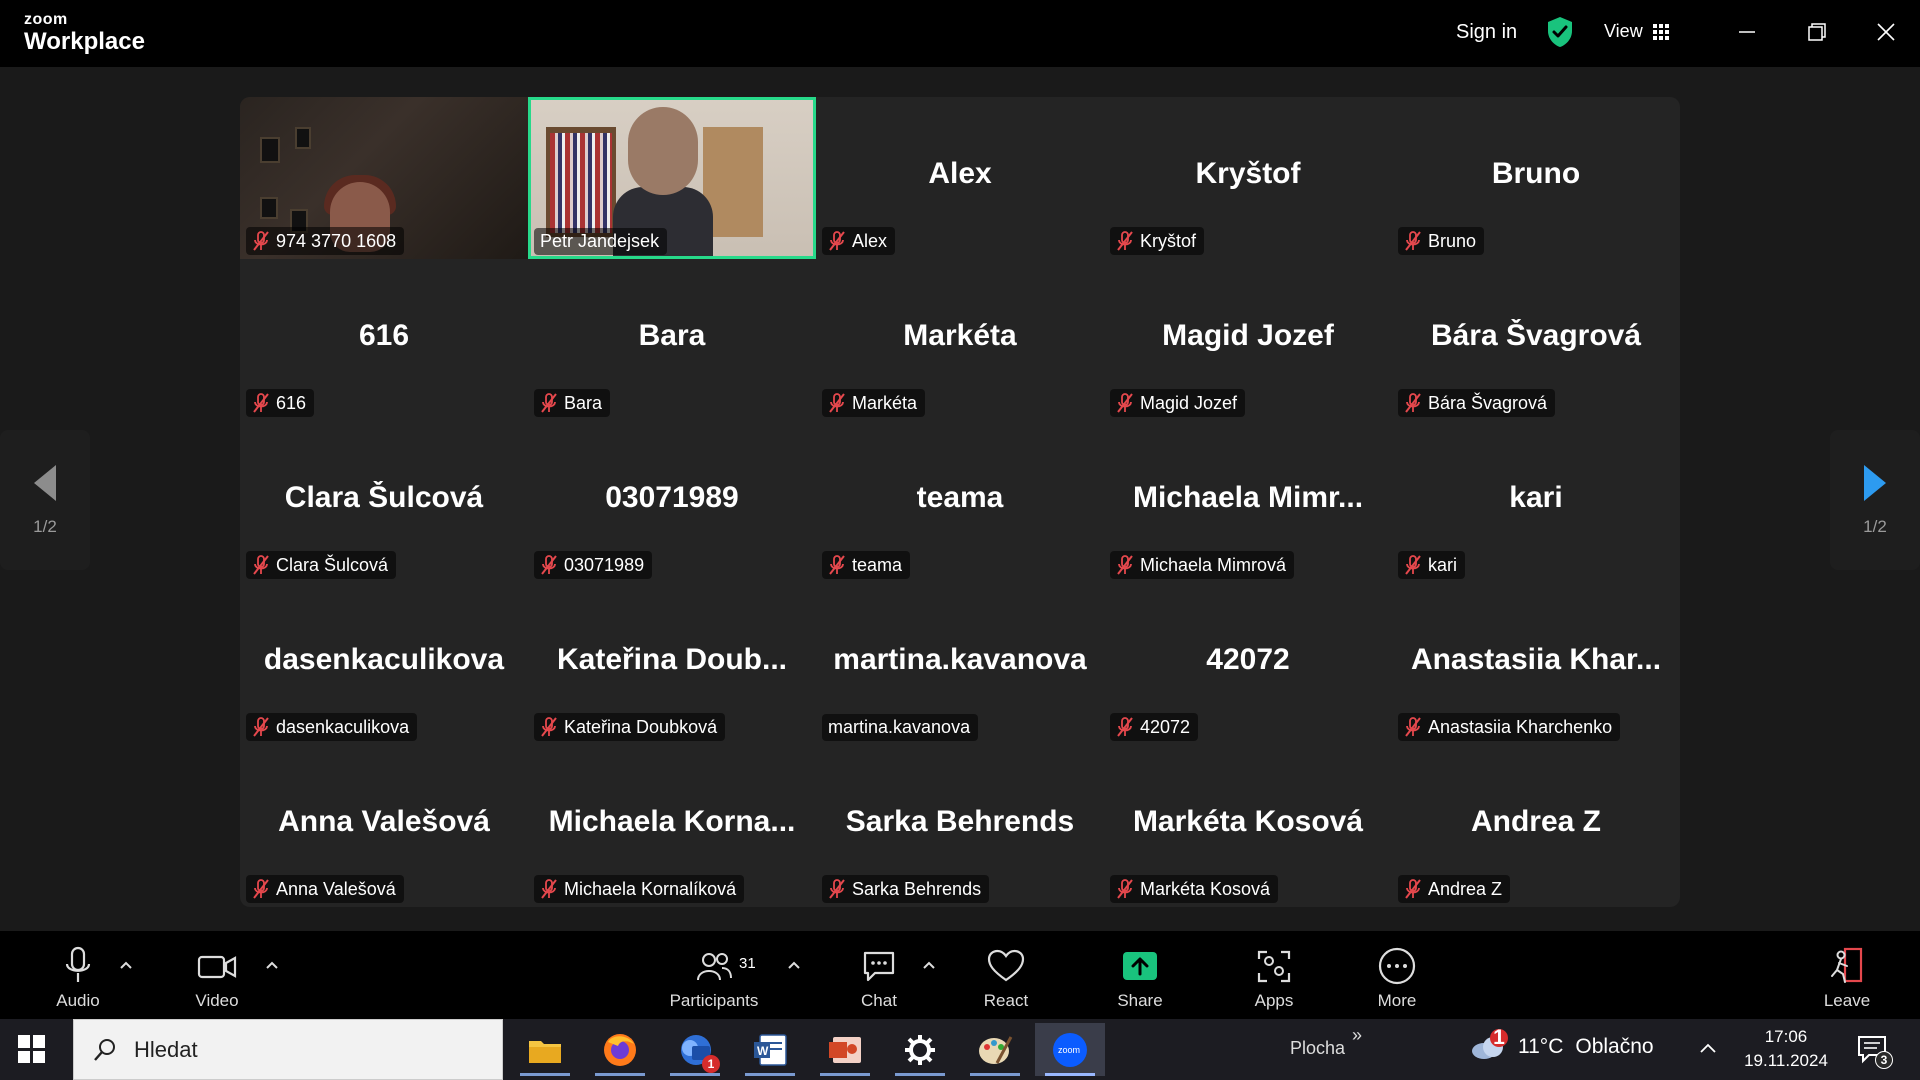 Image resolution: width=1920 pixels, height=1080 pixels. I want to click on participant-name-label: Bara, so click(572, 403).